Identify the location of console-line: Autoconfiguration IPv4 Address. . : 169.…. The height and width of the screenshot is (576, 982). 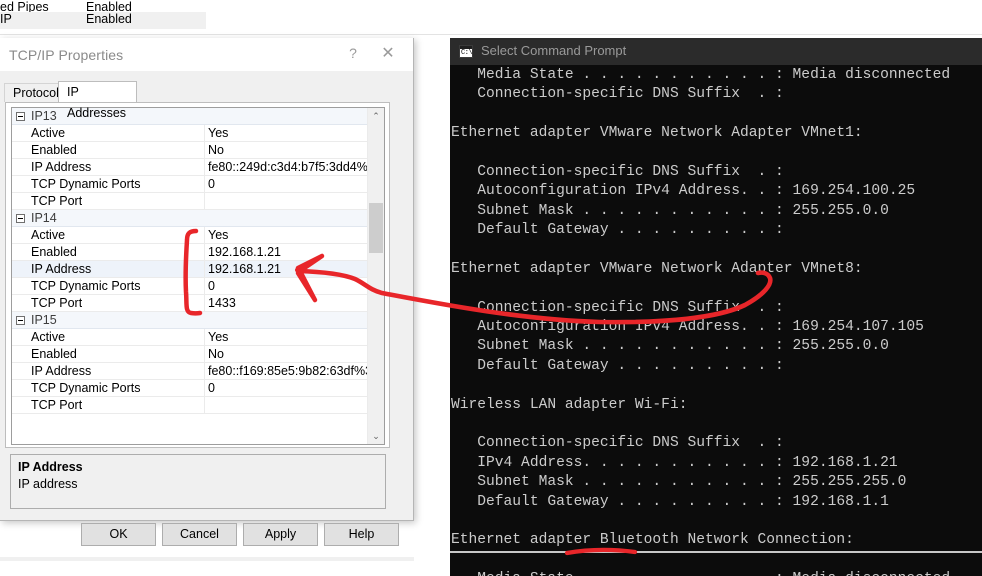
(683, 191).